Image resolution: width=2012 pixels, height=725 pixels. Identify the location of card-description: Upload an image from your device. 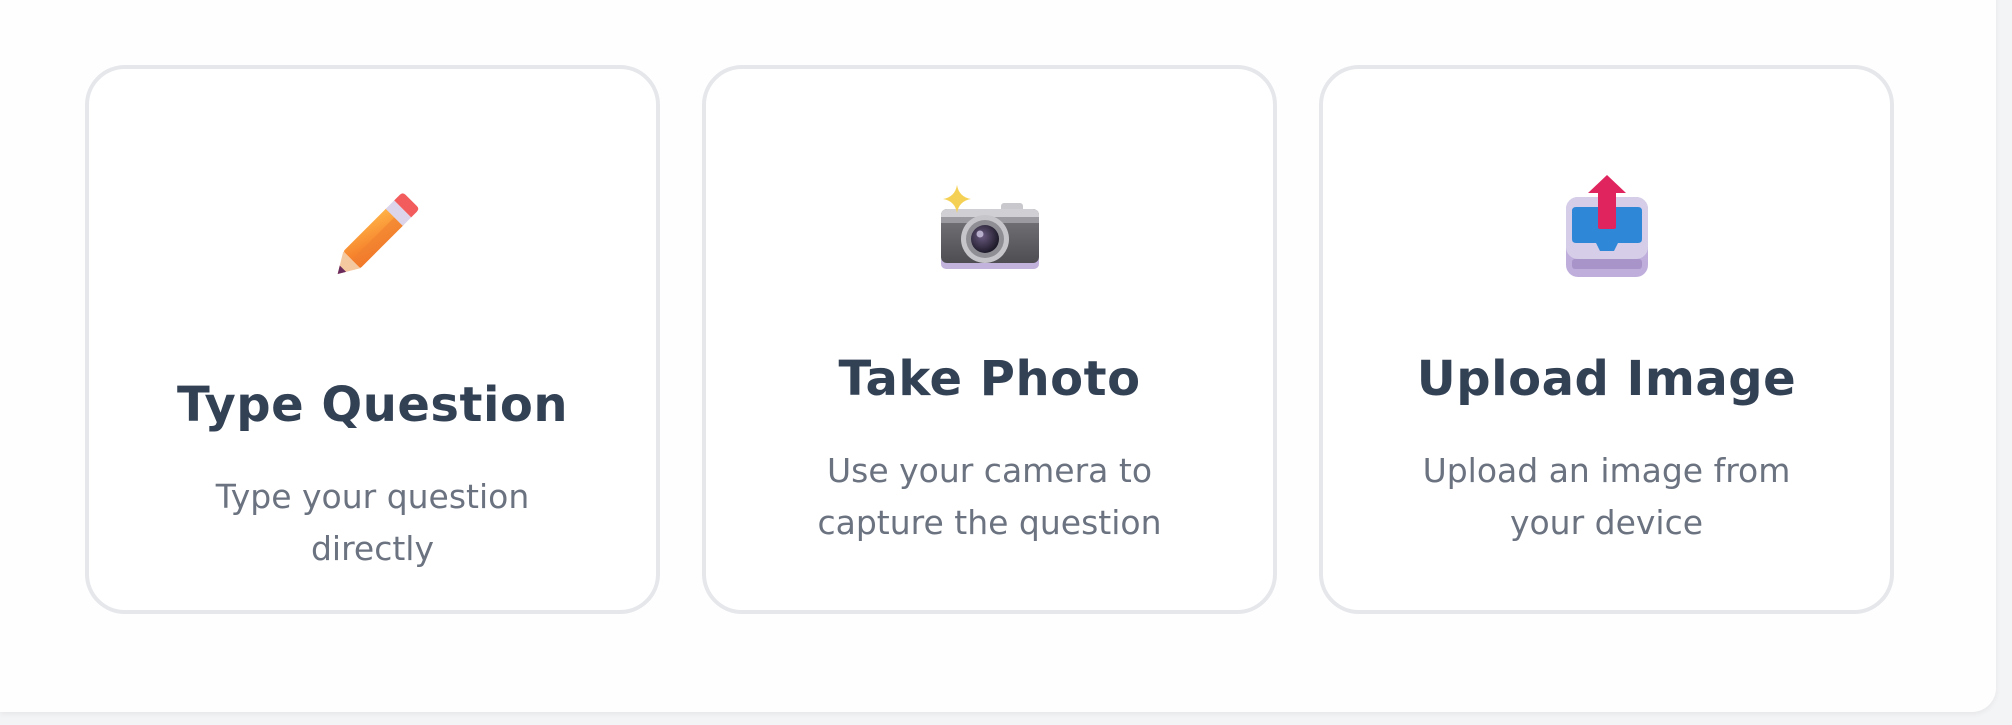
(1606, 496).